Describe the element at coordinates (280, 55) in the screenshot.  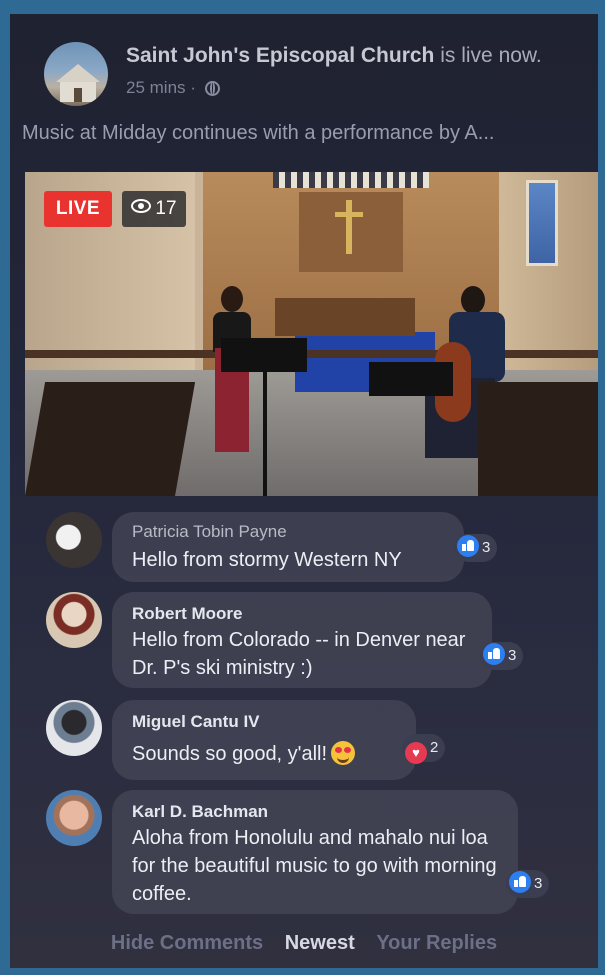
I see `page-name-link: Saint John's Episcopal Church` at that location.